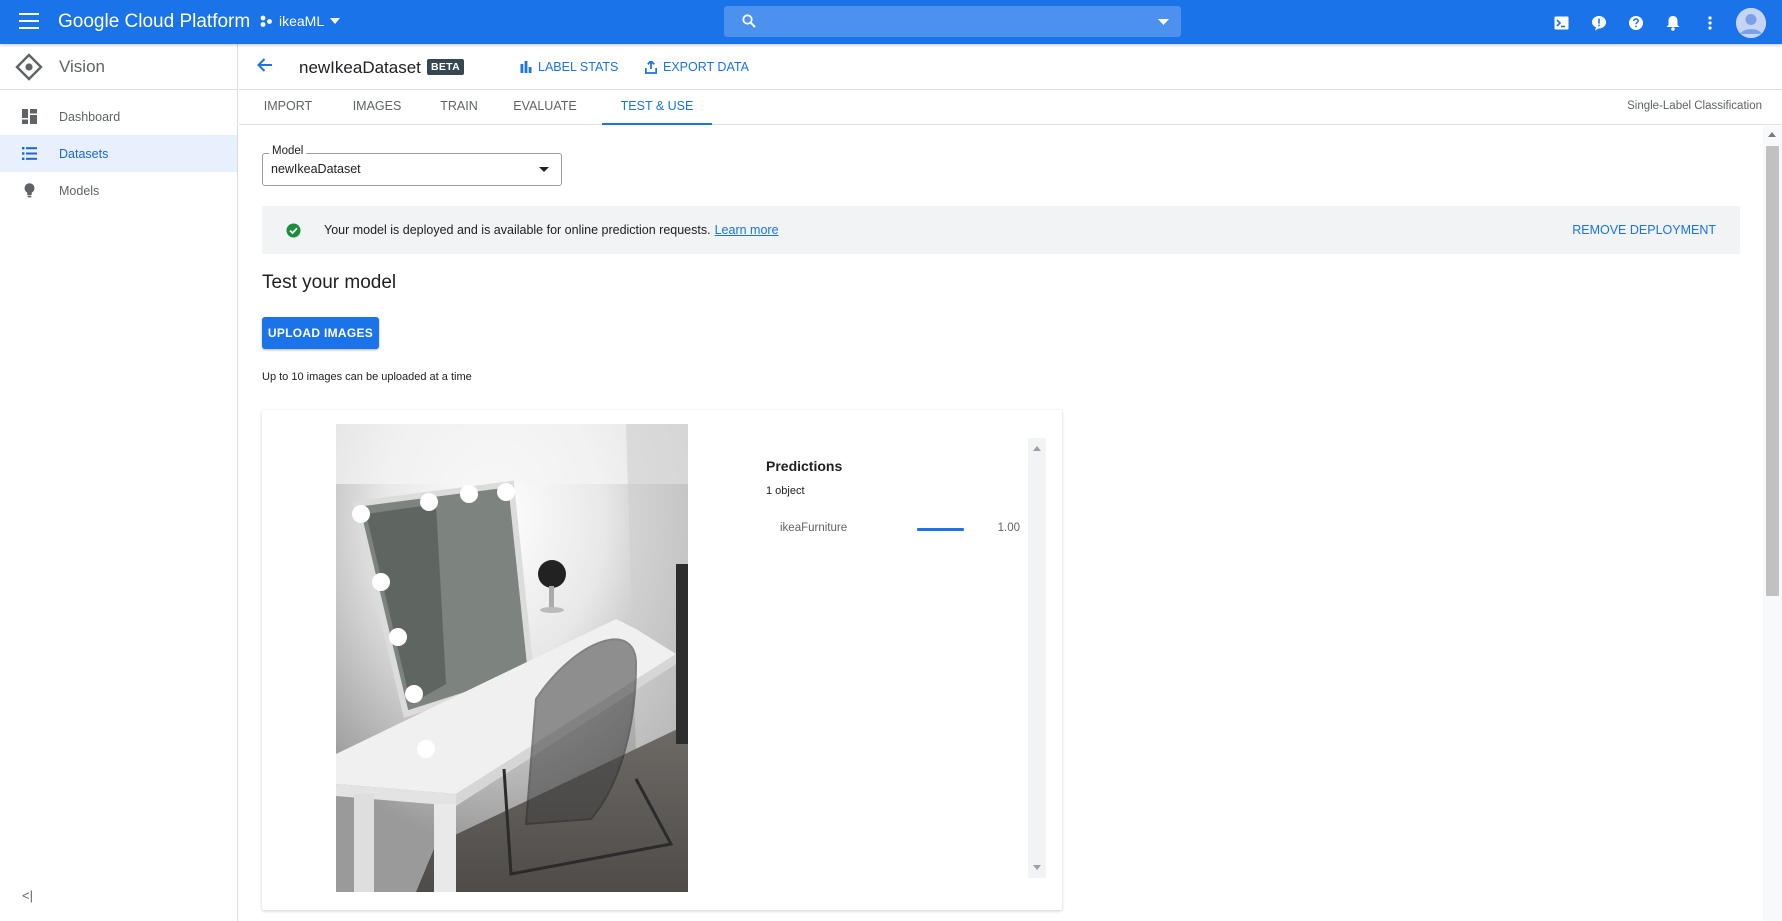 The image size is (1782, 921). I want to click on project-dots-icon, so click(266, 21).